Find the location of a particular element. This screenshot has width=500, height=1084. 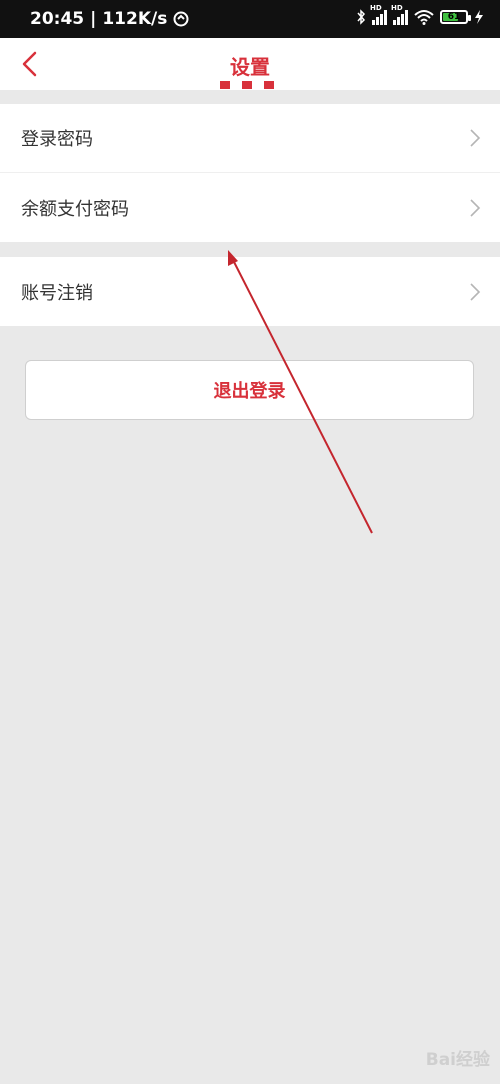

setting-login-password: 登录密码 is located at coordinates (250, 138).